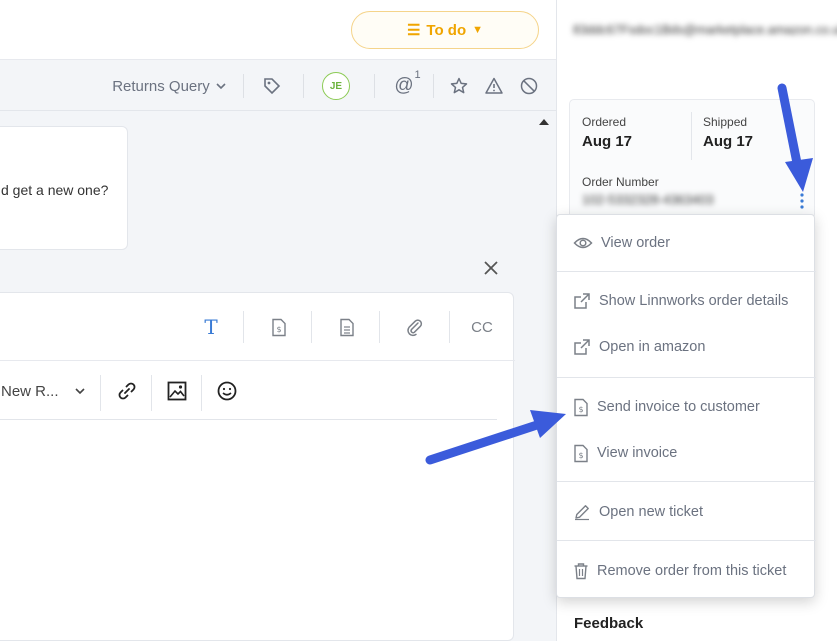 The height and width of the screenshot is (641, 837). I want to click on menu-item-show-linnworks: Show Linnworks order details, so click(686, 301).